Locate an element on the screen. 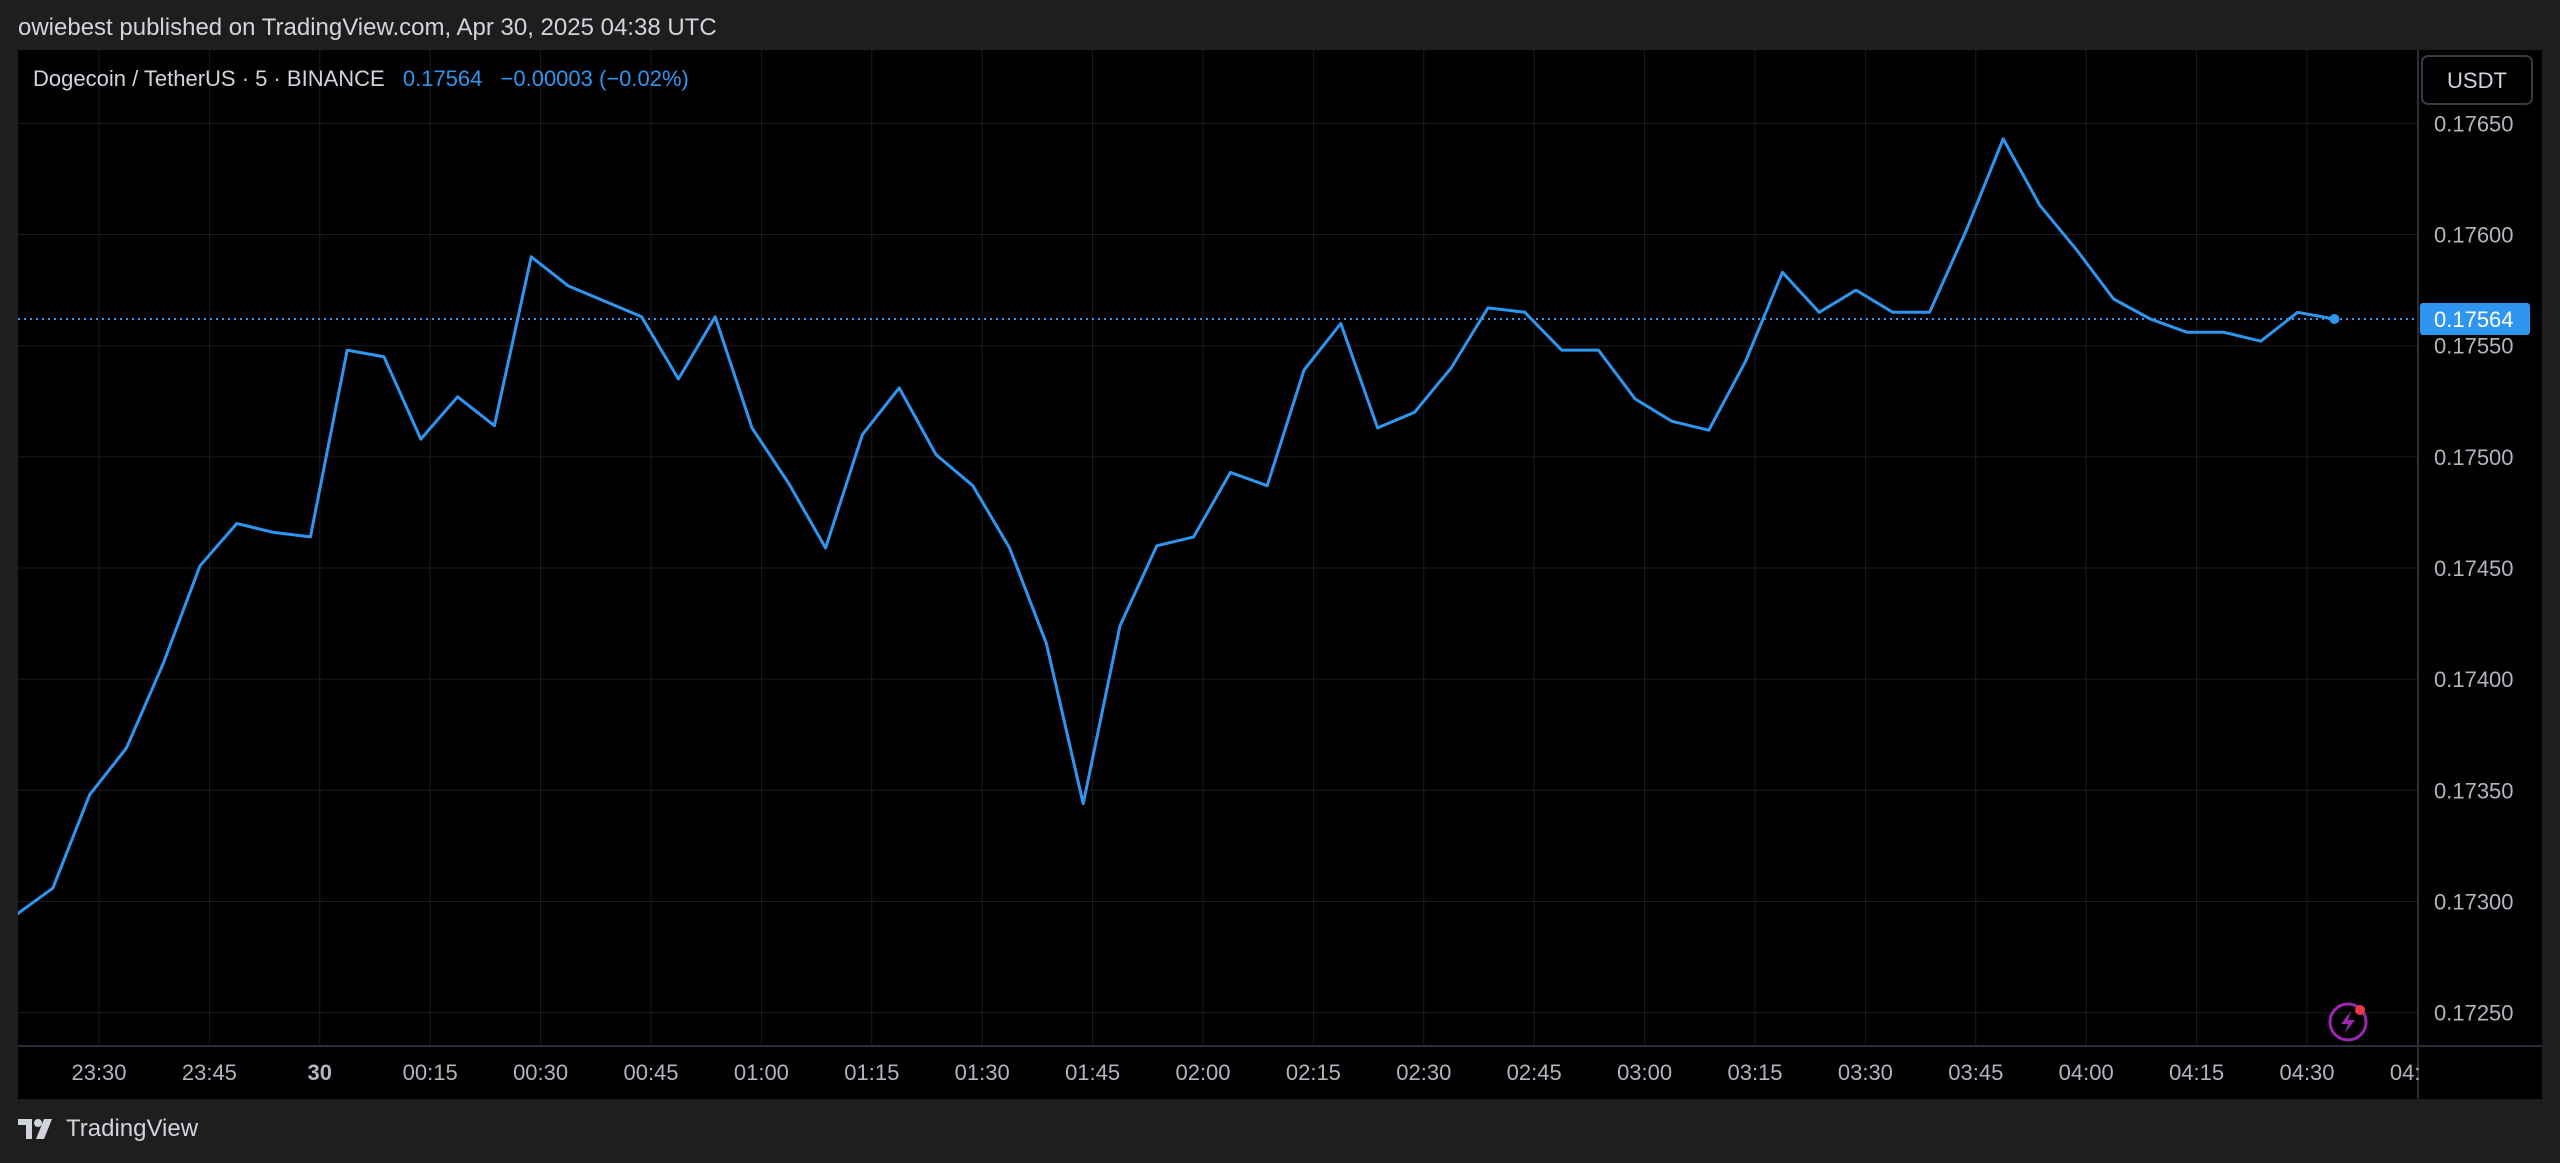 This screenshot has height=1163, width=2560. legend-change: −0.00003 (−0.02%) is located at coordinates (595, 78).